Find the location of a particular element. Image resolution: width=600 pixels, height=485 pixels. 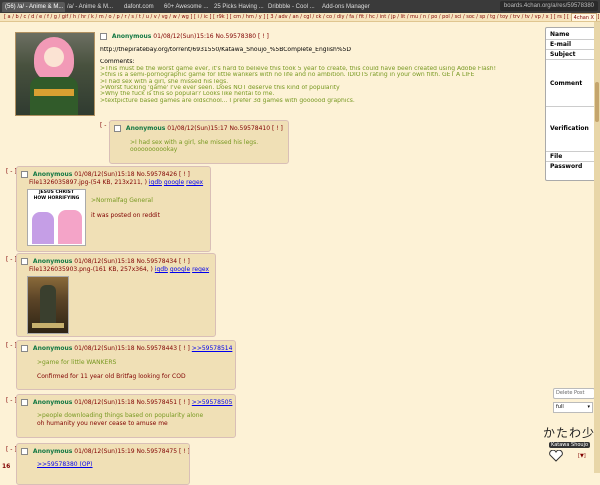

reply-backlink: >>59578514 is located at coordinates (212, 348).